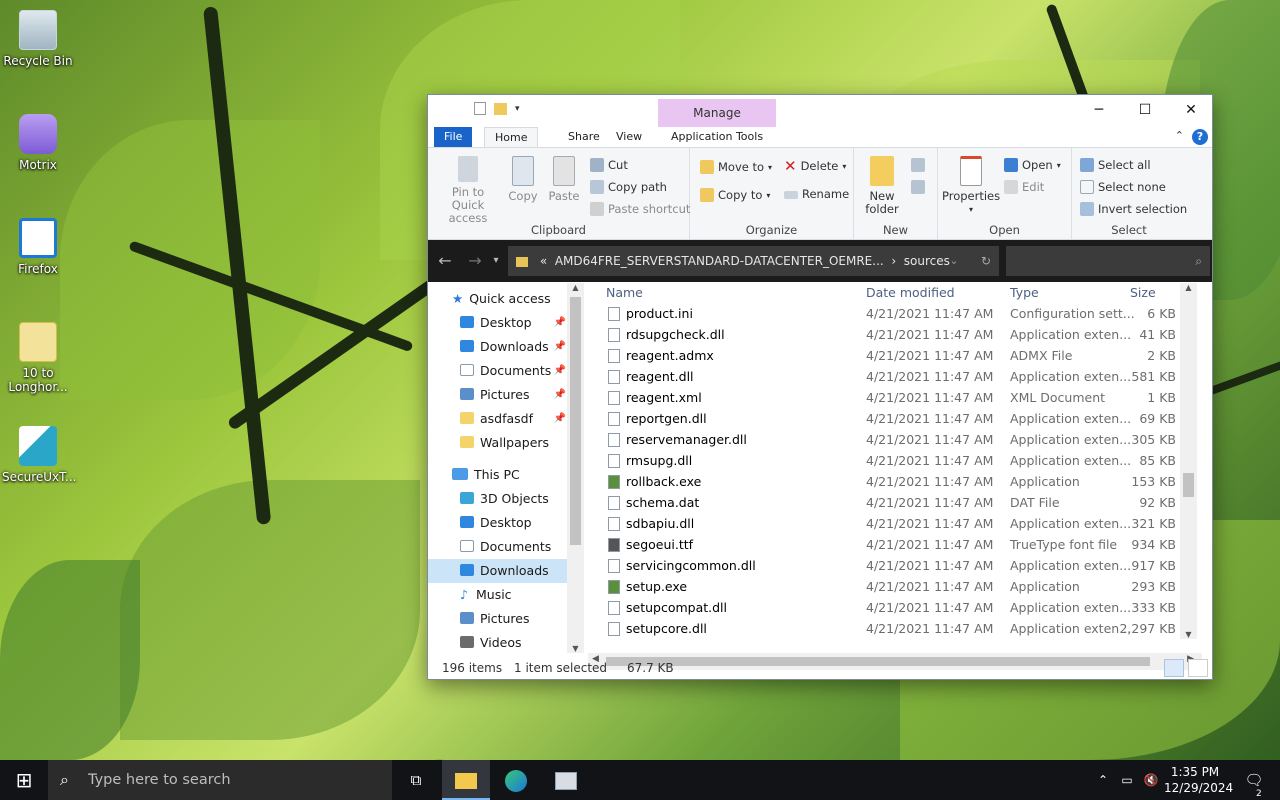 The height and width of the screenshot is (800, 1280). What do you see at coordinates (468, 190) in the screenshot?
I see `pin-to-quick-access-button: Pin to Quick access` at bounding box center [468, 190].